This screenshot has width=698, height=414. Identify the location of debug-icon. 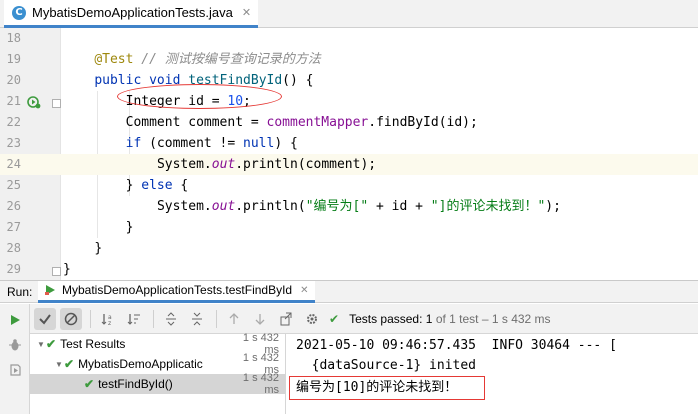
(15, 345).